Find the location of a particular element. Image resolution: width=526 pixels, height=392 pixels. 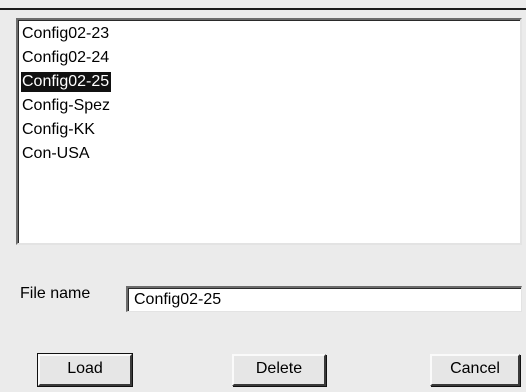

load-button: Load is located at coordinates (85, 370).